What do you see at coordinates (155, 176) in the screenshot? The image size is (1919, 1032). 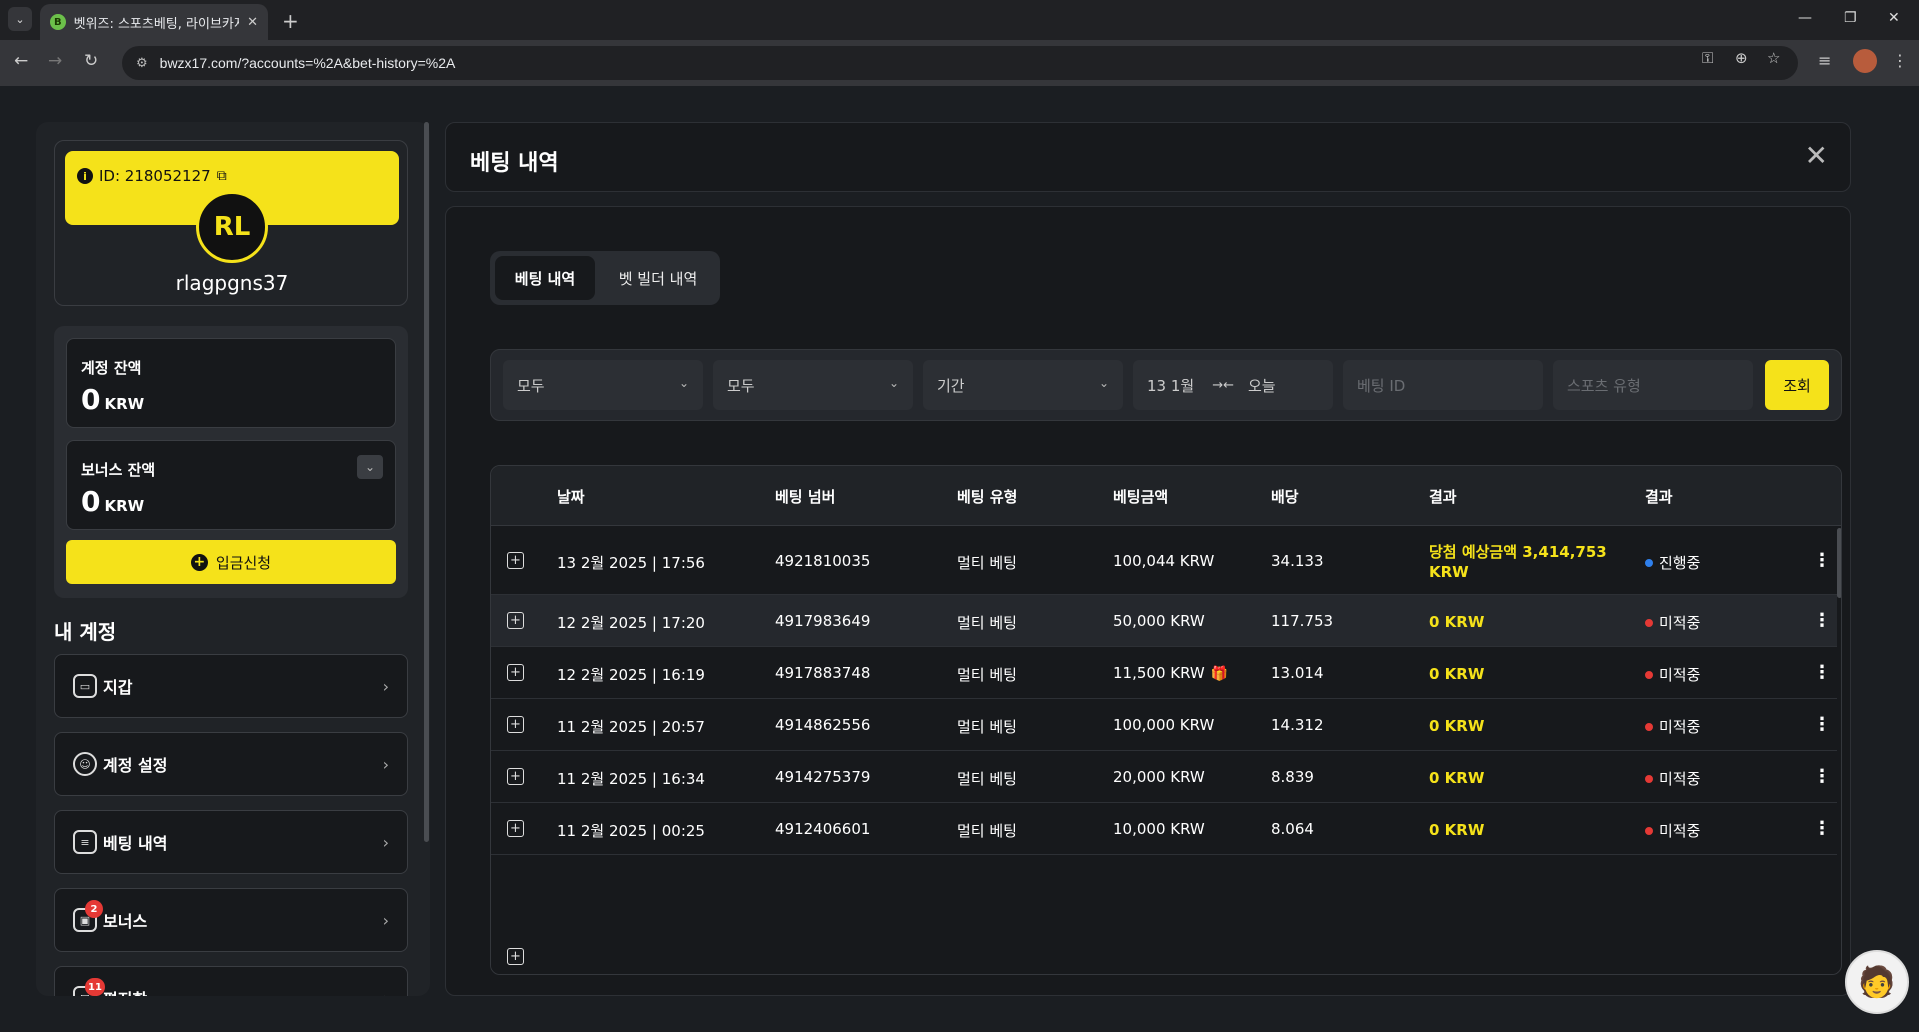 I see `user-id: ID: 218052127` at bounding box center [155, 176].